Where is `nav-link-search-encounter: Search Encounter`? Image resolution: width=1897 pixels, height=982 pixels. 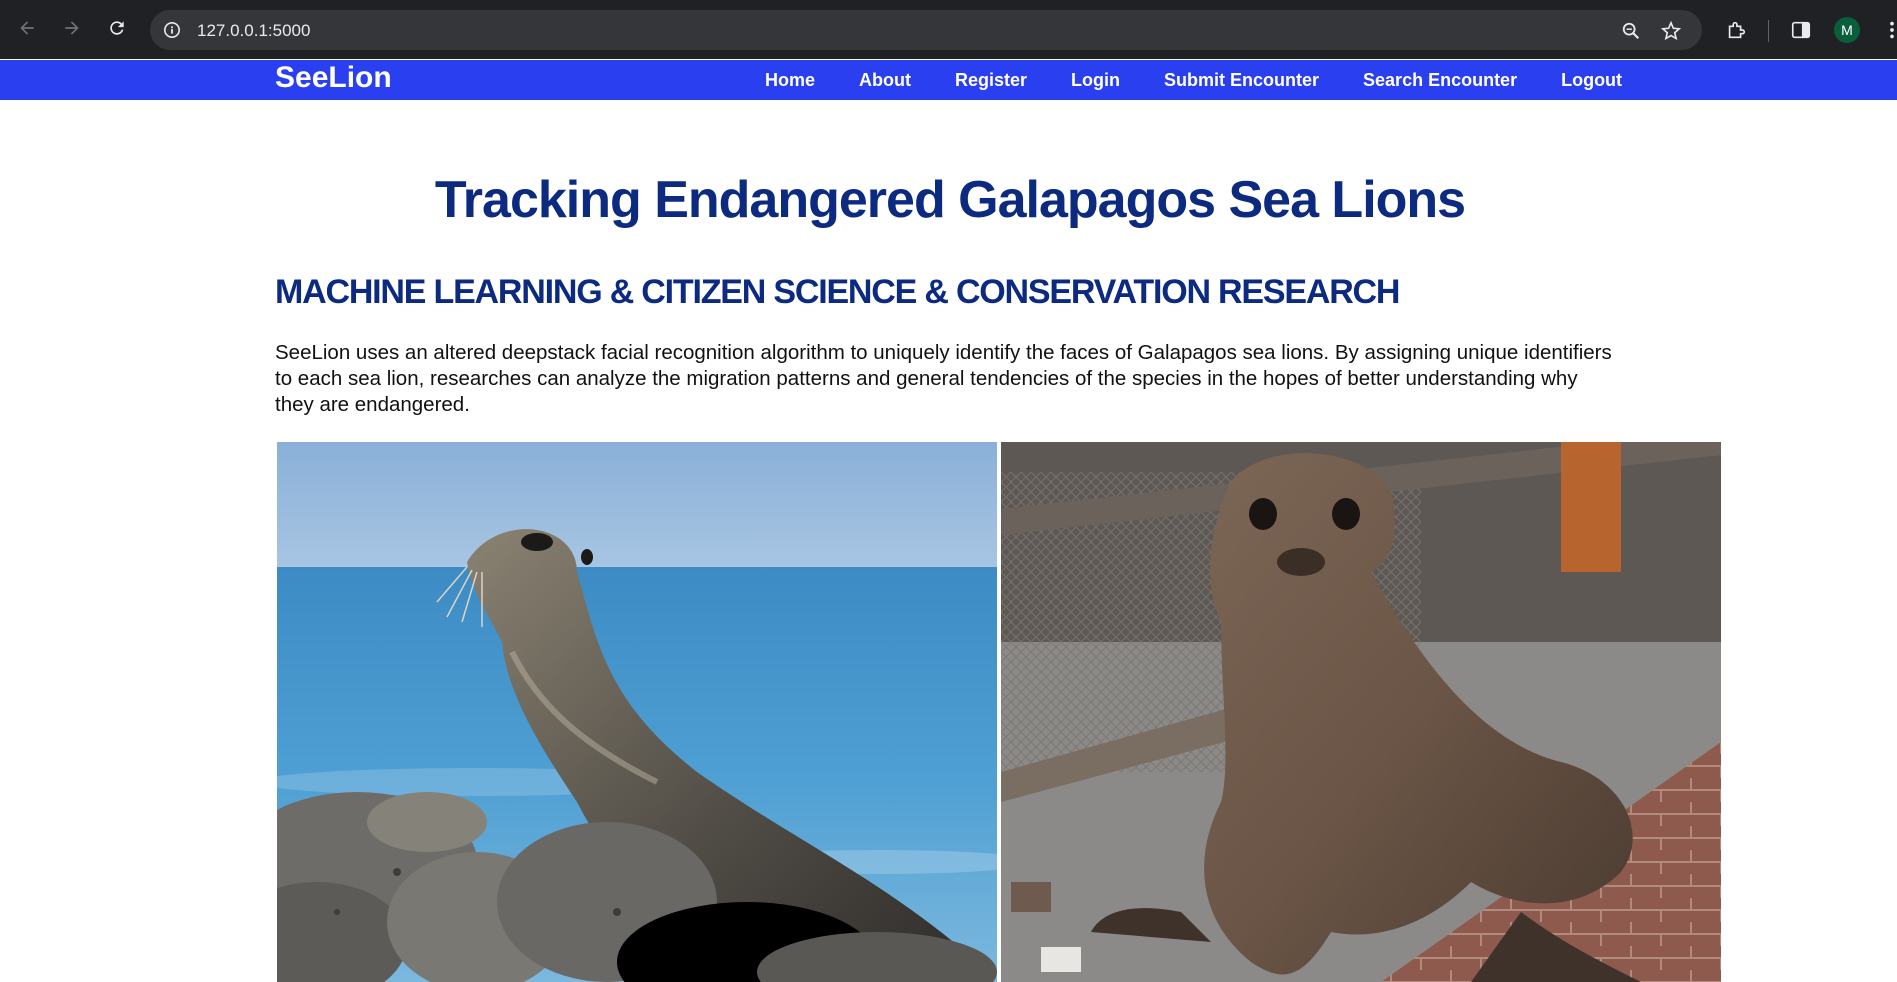
nav-link-search-encounter: Search Encounter is located at coordinates (1440, 80).